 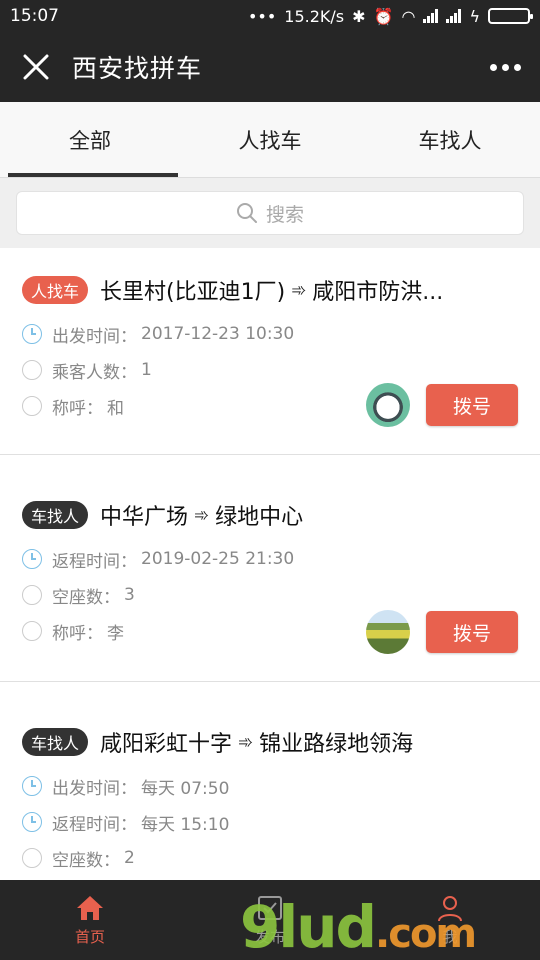 I want to click on close-button, so click(x=36, y=67).